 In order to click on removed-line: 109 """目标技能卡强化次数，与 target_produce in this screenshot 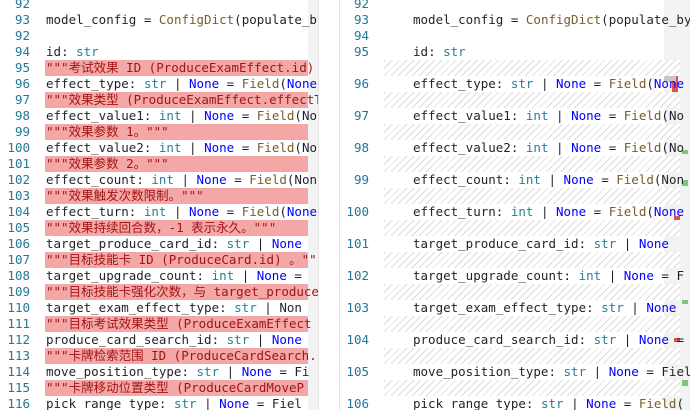, I will do `click(159, 292)`.